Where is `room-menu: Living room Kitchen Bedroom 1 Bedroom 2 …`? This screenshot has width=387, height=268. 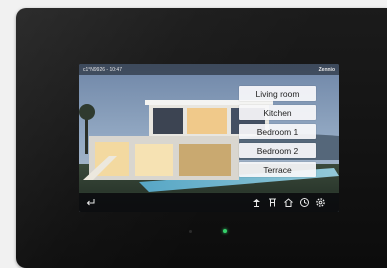
room-menu: Living room Kitchen Bedroom 1 Bedroom 2 … is located at coordinates (277, 131).